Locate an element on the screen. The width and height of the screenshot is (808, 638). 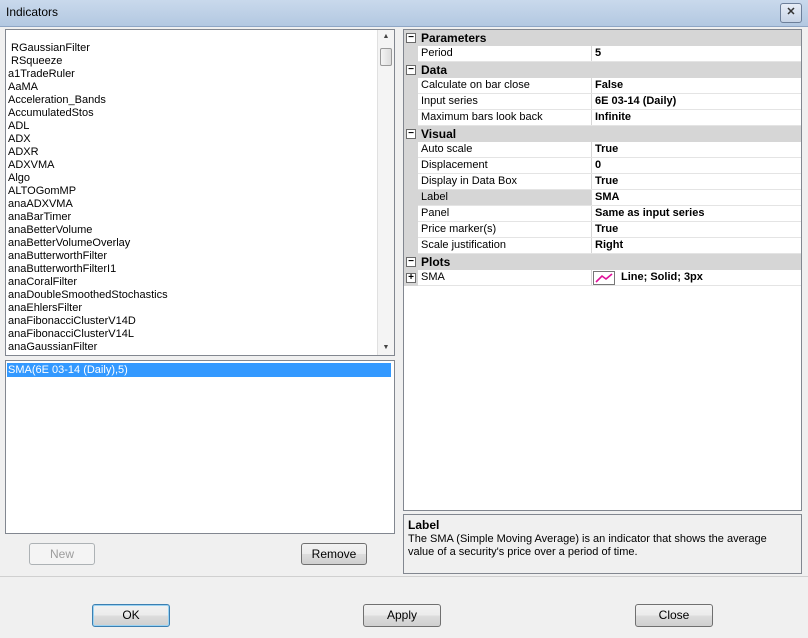
list-item: anaBetterVolumeOverlay is located at coordinates (192, 243).